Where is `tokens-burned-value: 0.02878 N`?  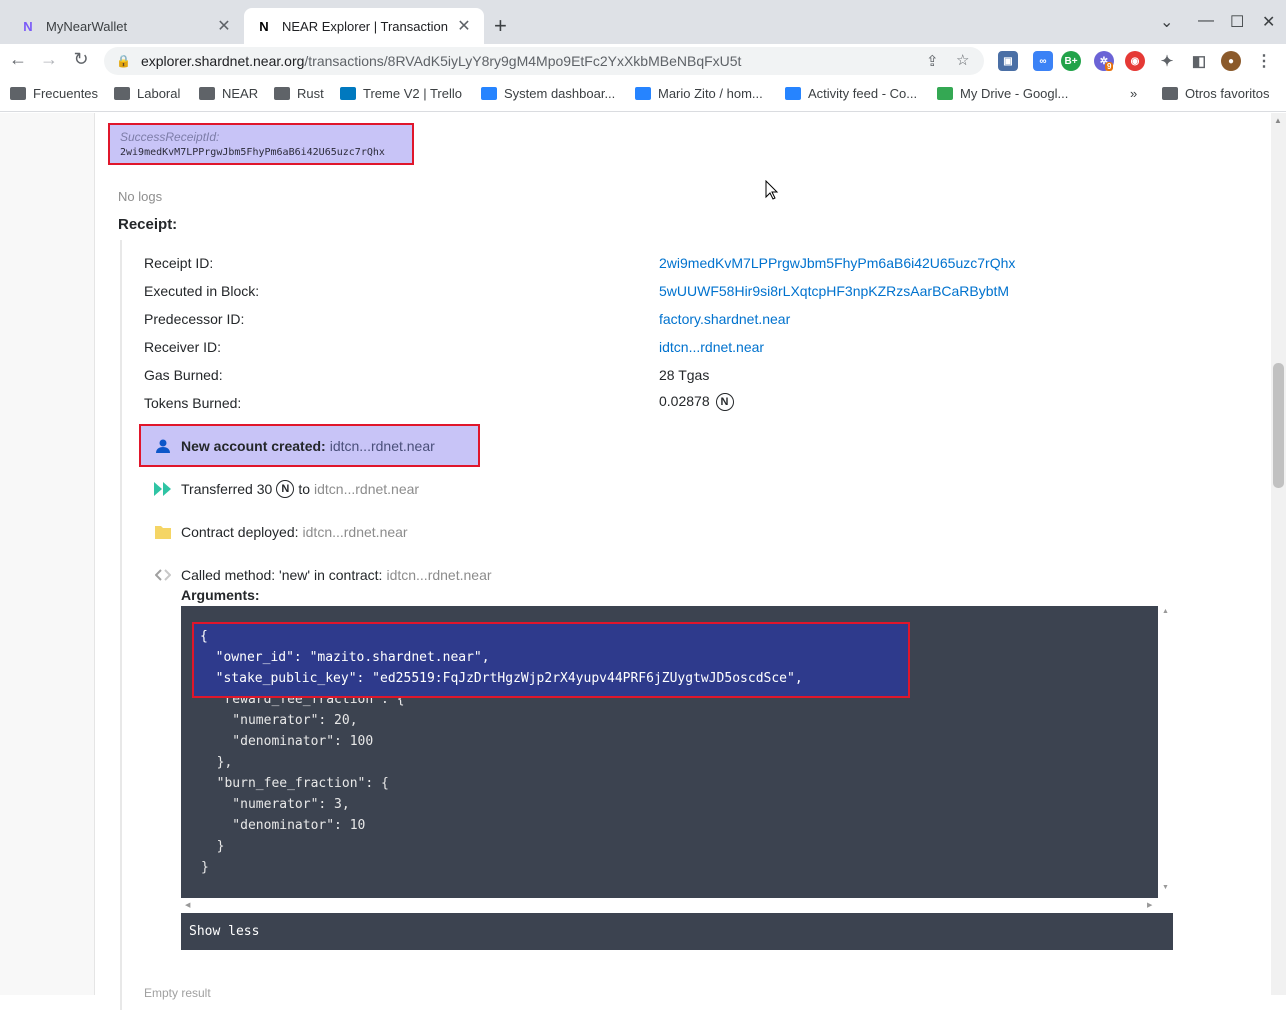
tokens-burned-value: 0.02878 N is located at coordinates (696, 402).